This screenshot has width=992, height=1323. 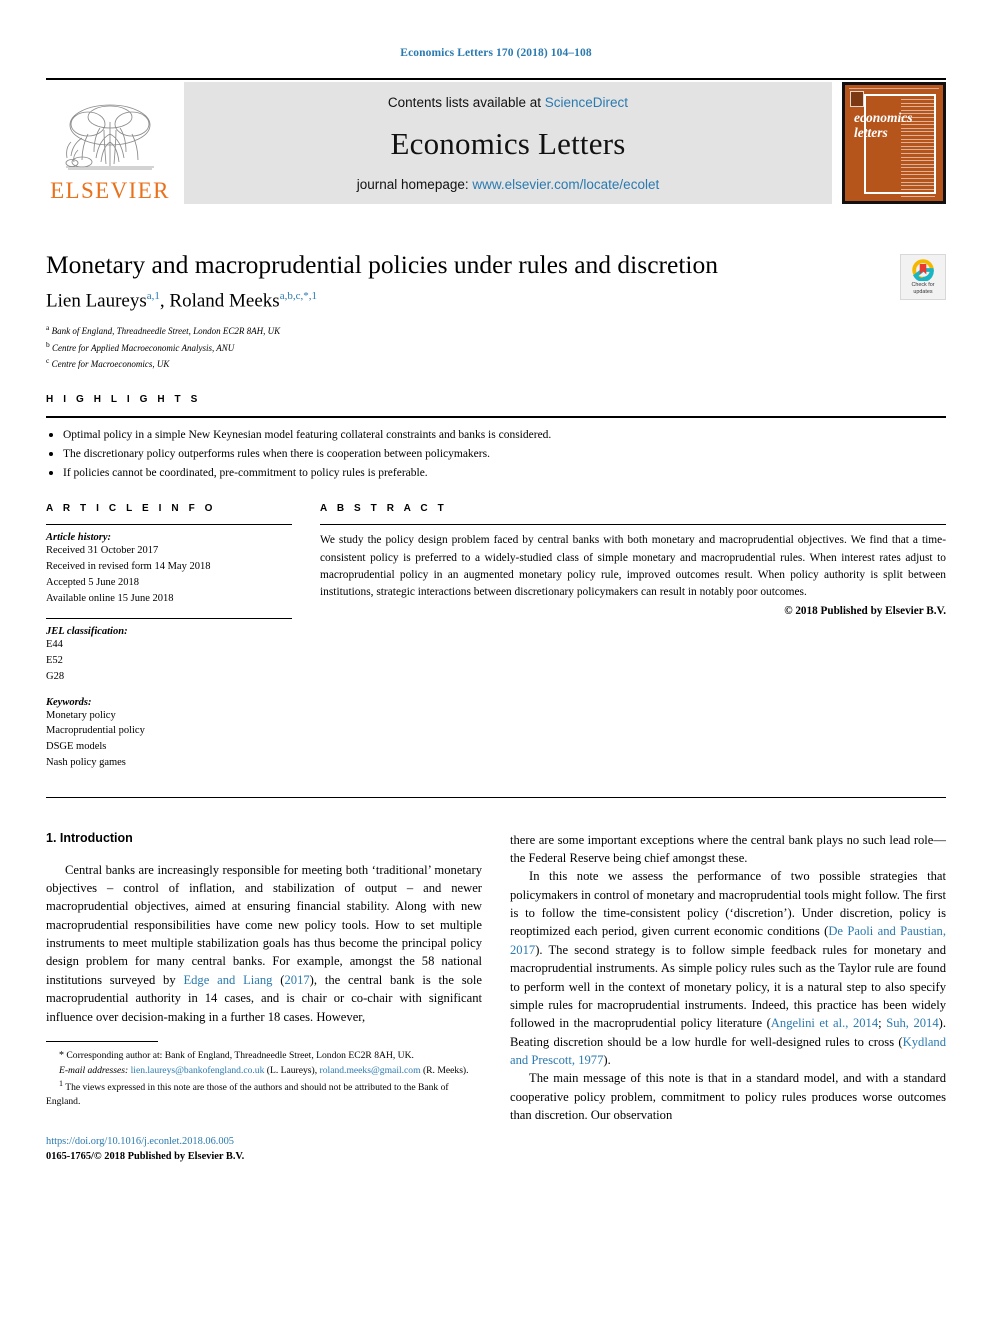 I want to click on cover-title-line1: economics, so click(x=883, y=117).